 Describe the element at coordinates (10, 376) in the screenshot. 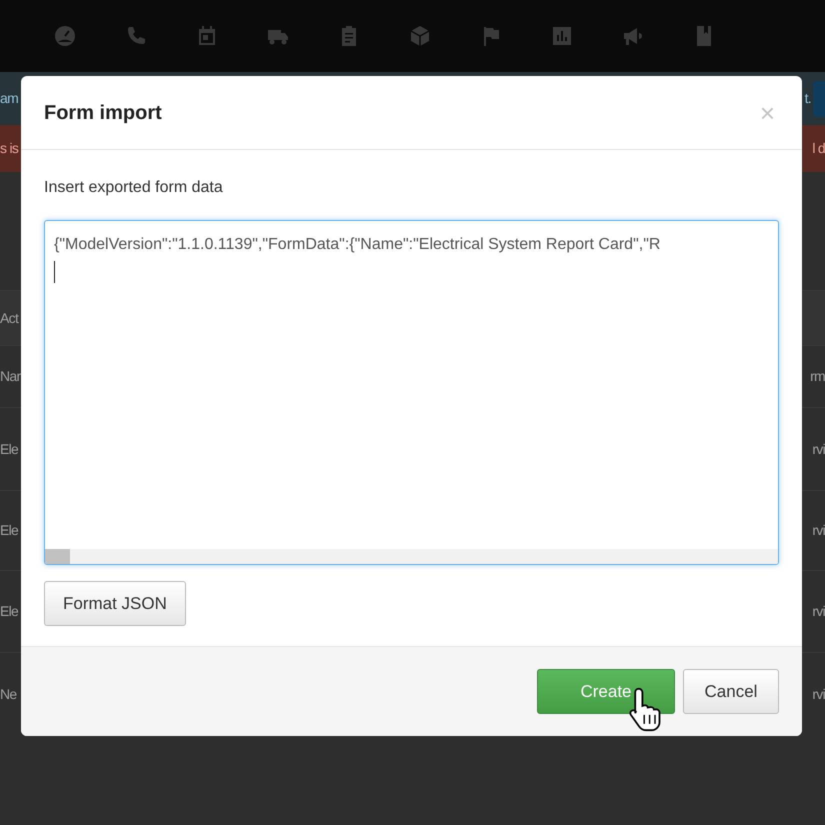

I see `background-text: Nar` at that location.